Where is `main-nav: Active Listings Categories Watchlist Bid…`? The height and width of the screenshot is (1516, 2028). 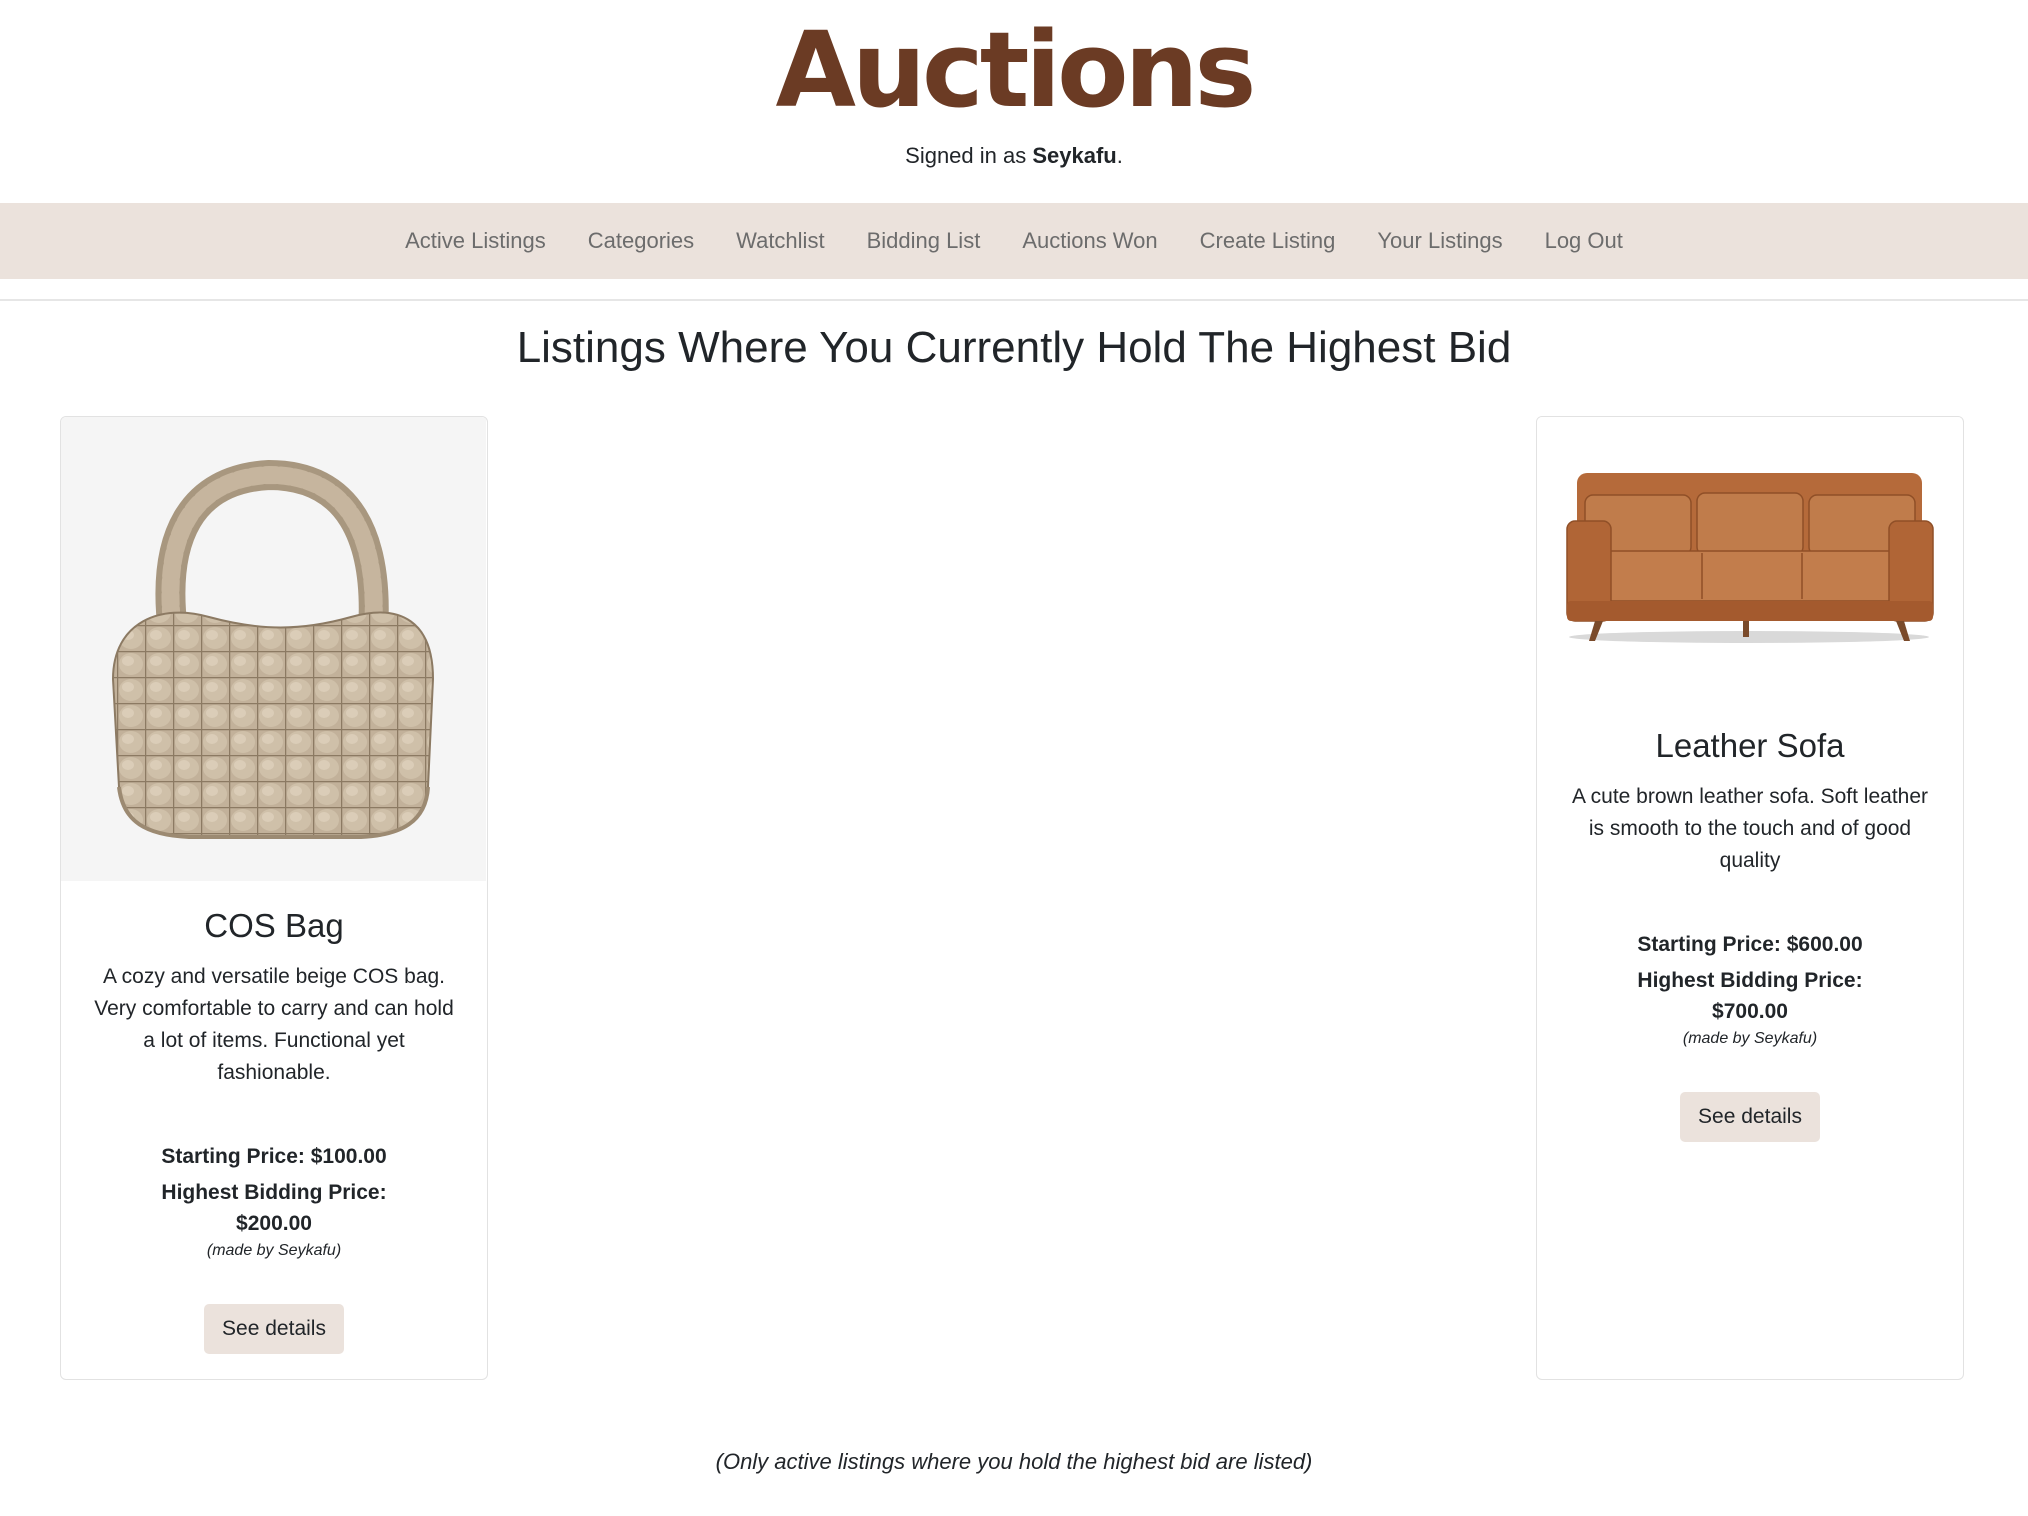 main-nav: Active Listings Categories Watchlist Bid… is located at coordinates (1014, 241).